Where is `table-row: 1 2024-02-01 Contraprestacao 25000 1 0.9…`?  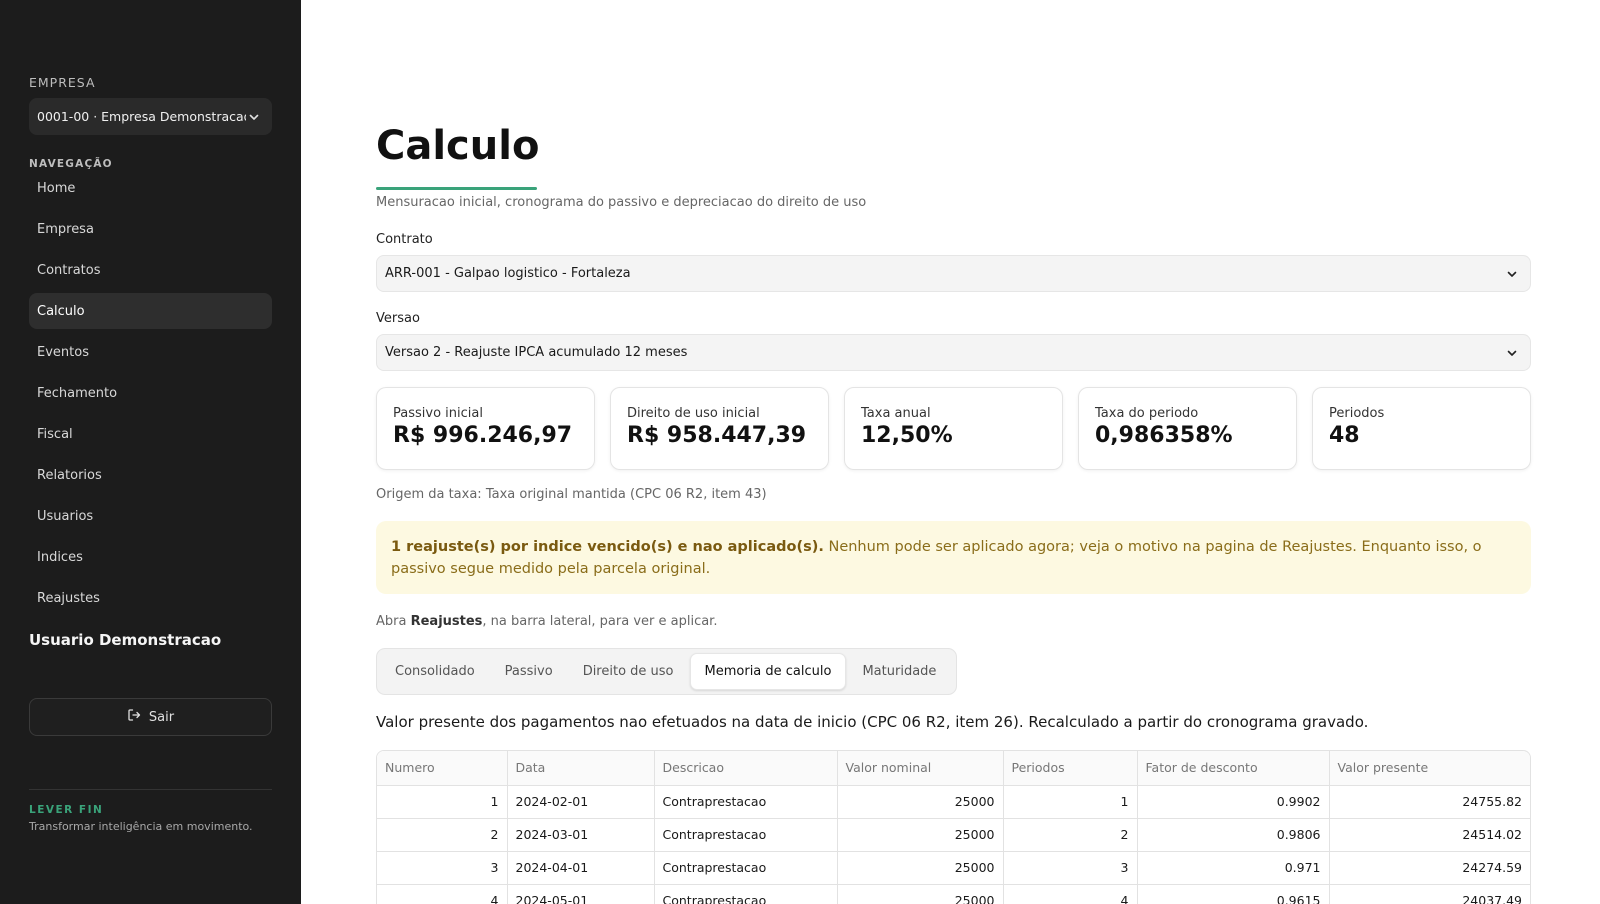
table-row: 1 2024-02-01 Contraprestacao 25000 1 0.9… is located at coordinates (953, 802).